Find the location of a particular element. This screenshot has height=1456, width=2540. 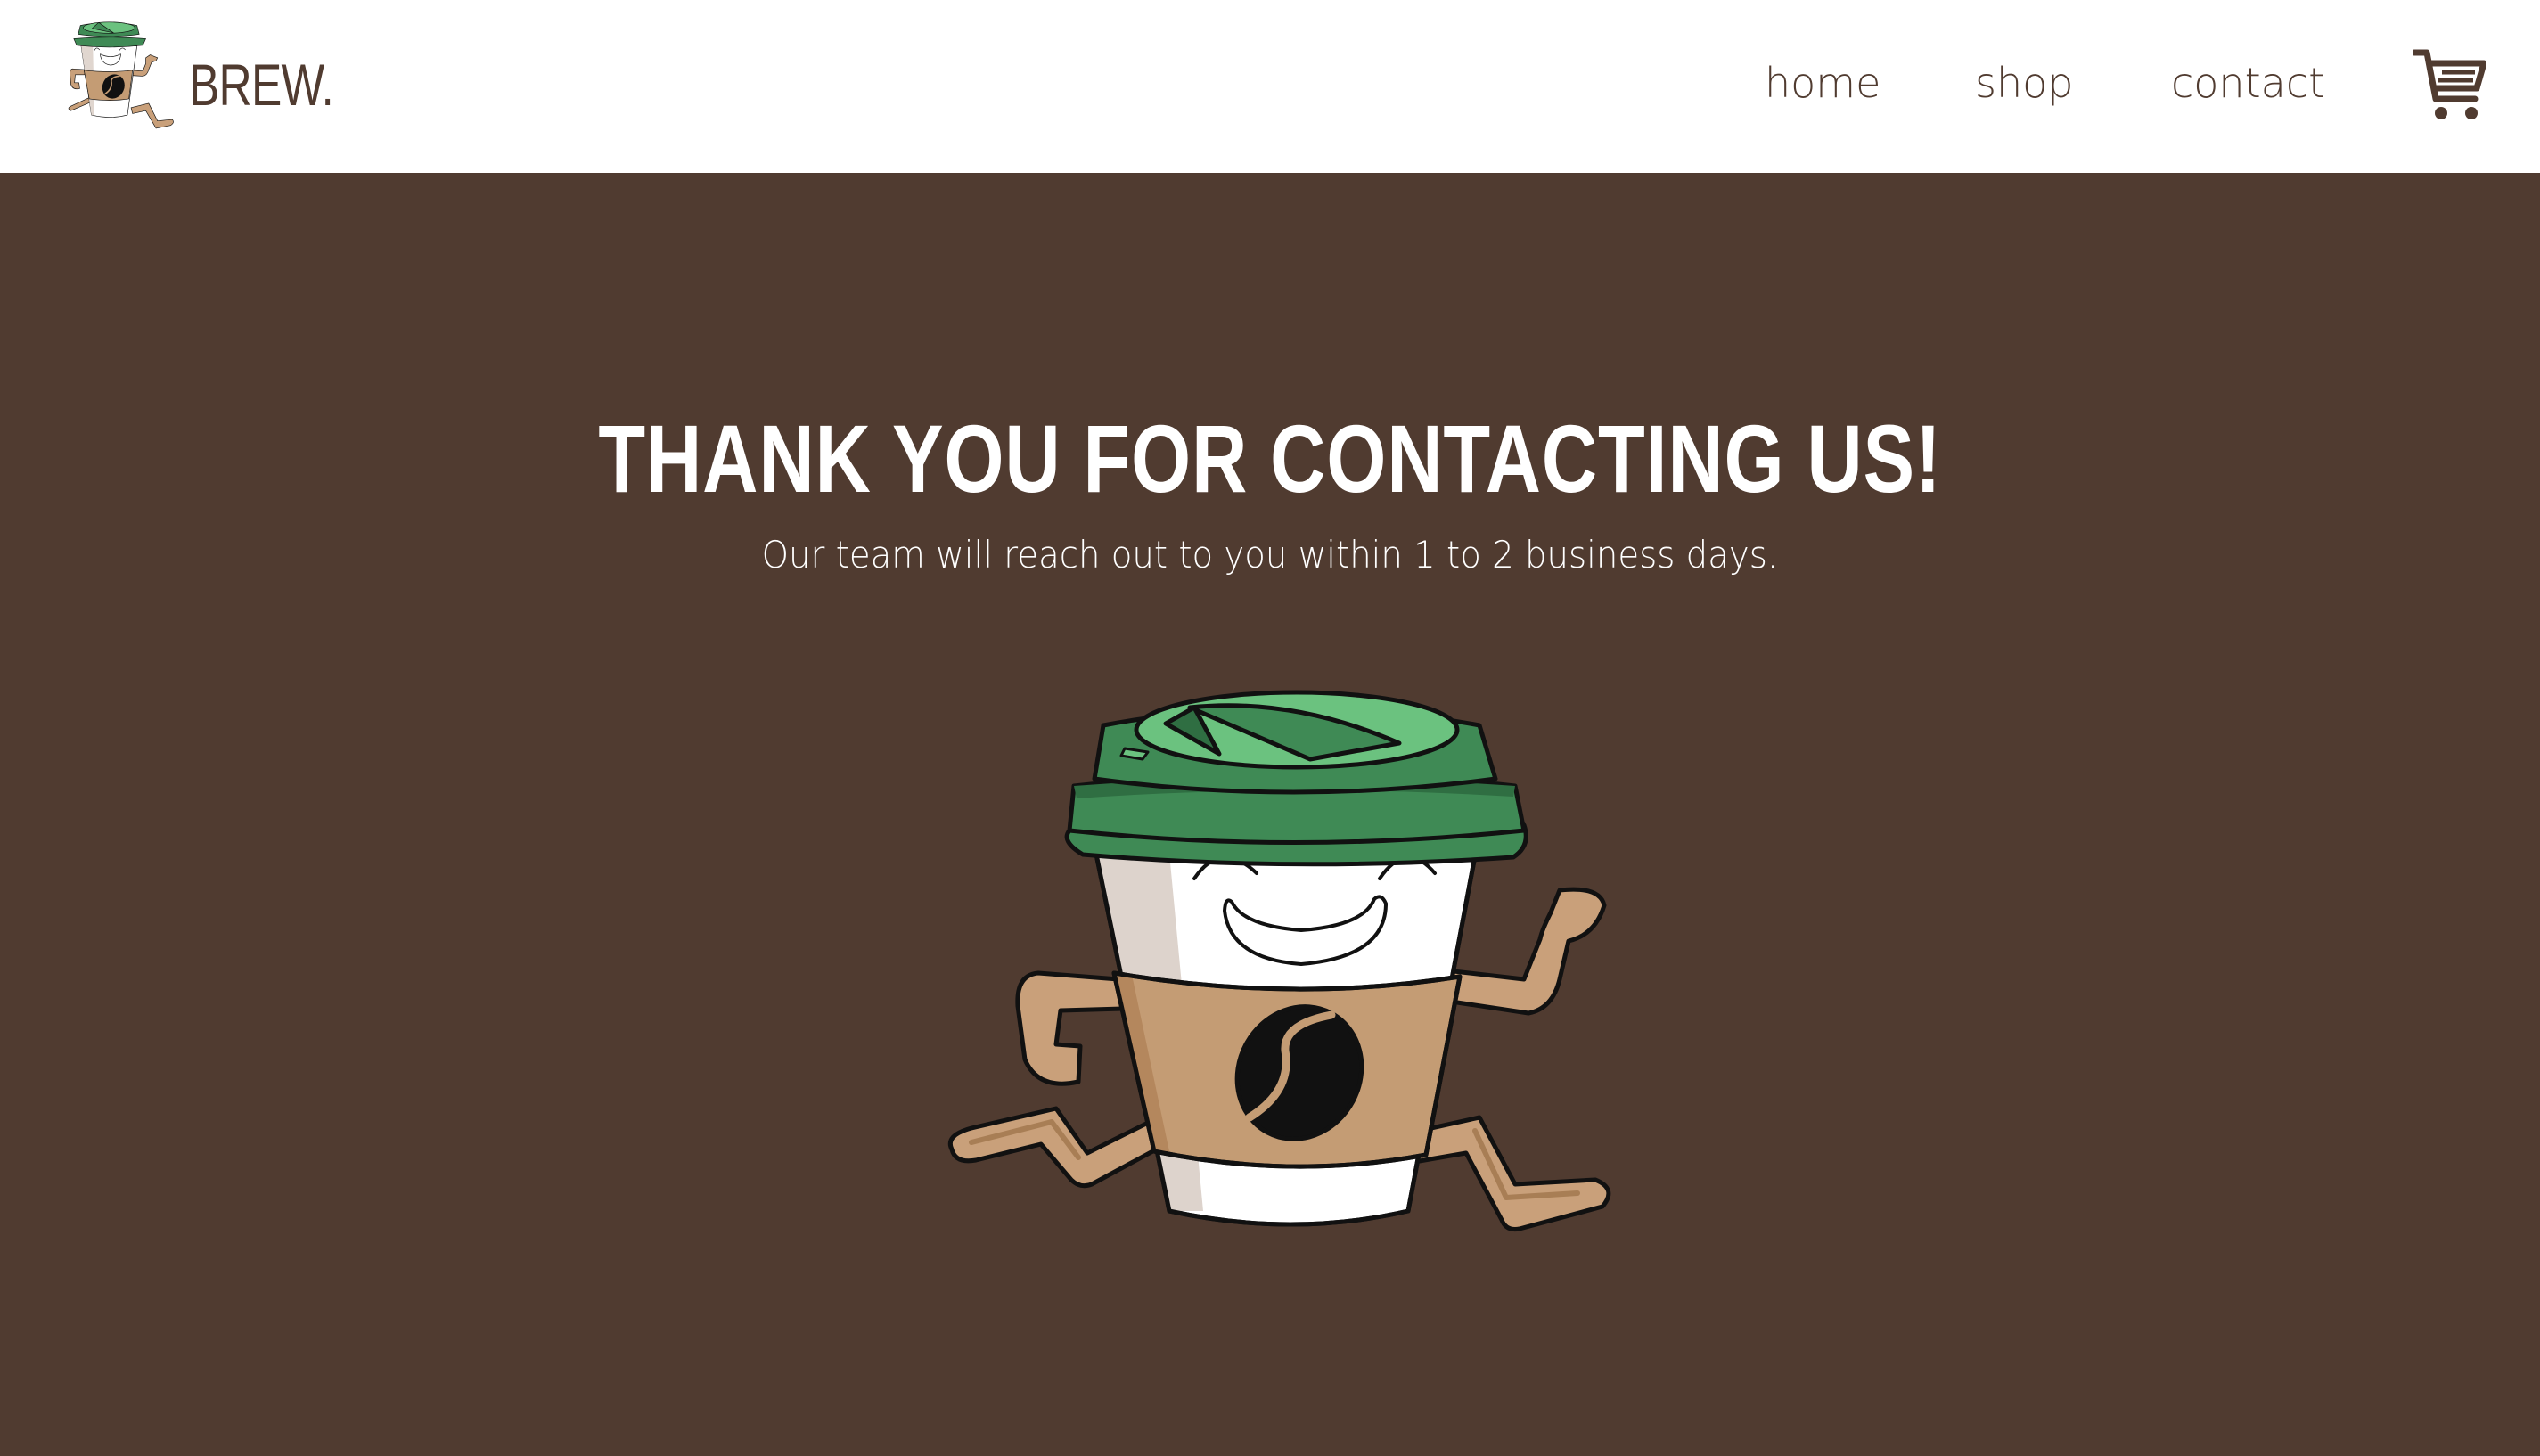

nav-link-home: home is located at coordinates (1822, 83).